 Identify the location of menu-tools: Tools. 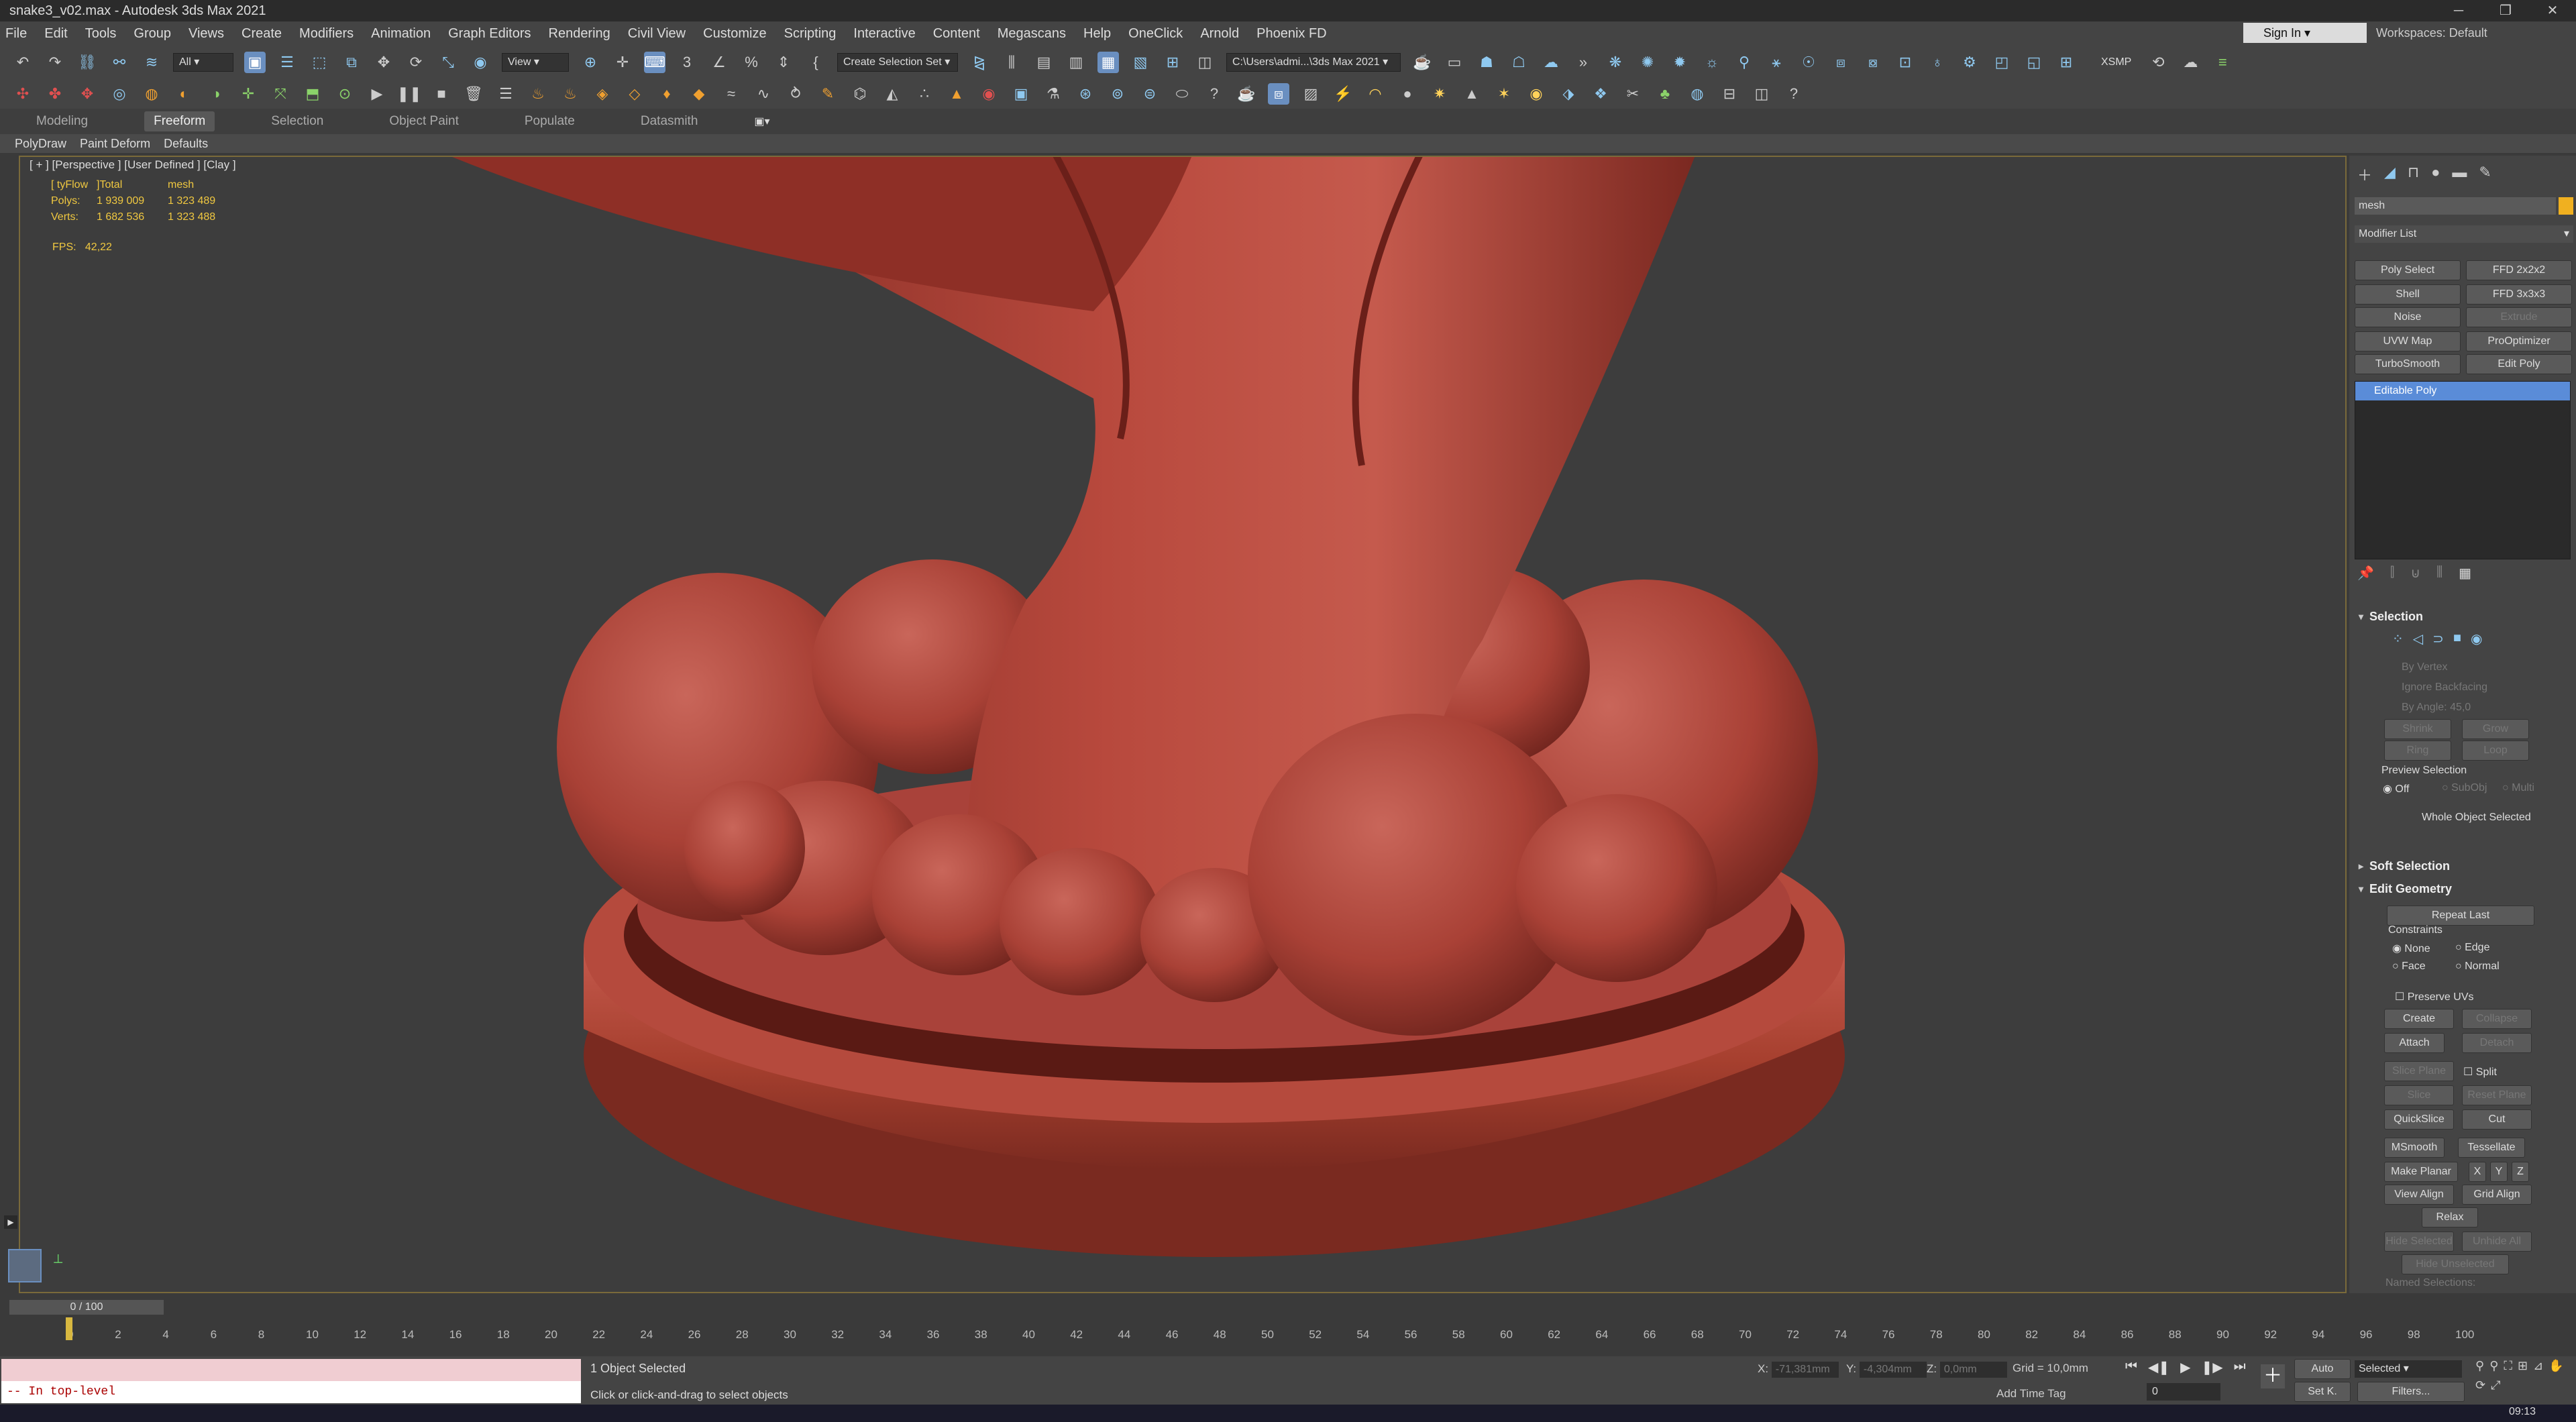
(101, 34).